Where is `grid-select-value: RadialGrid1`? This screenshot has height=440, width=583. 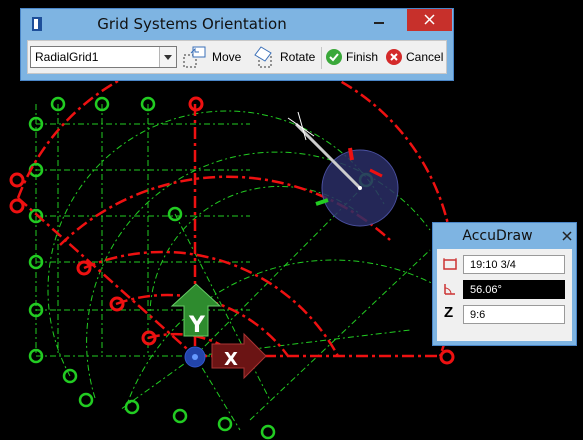 grid-select-value: RadialGrid1 is located at coordinates (67, 57).